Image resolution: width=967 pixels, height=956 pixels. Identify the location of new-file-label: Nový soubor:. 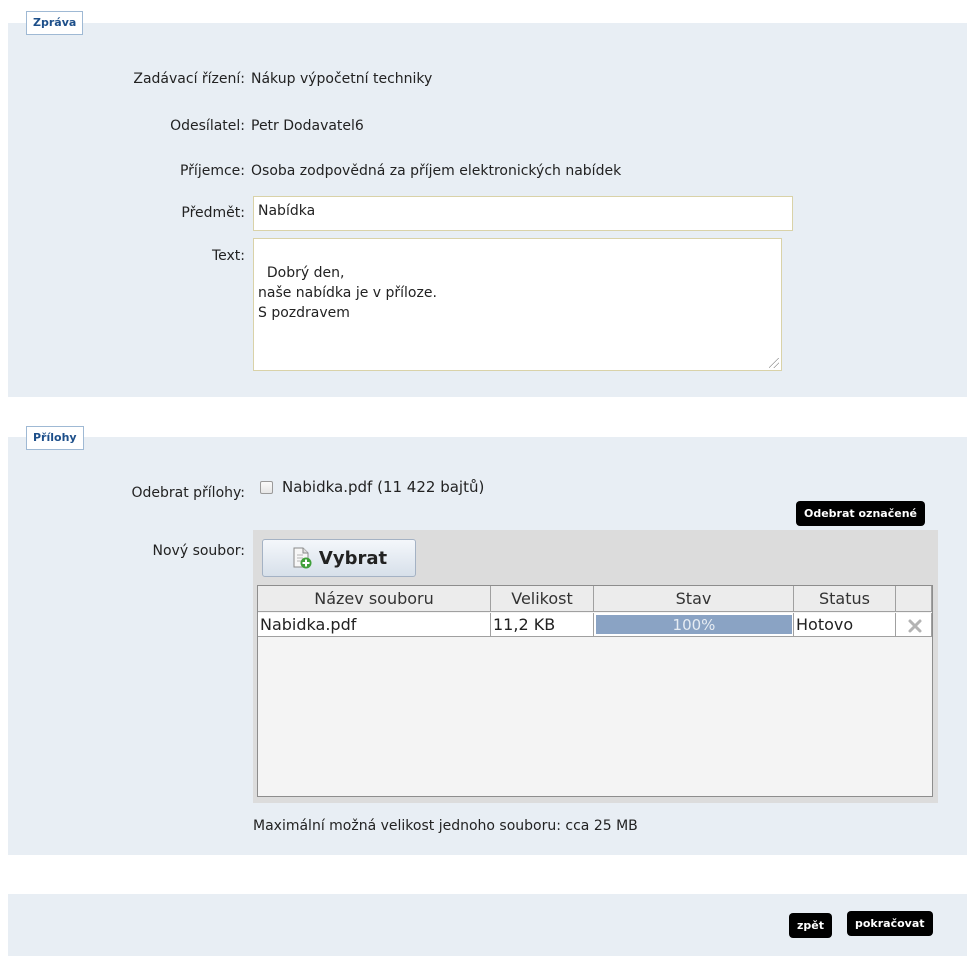
(198, 551).